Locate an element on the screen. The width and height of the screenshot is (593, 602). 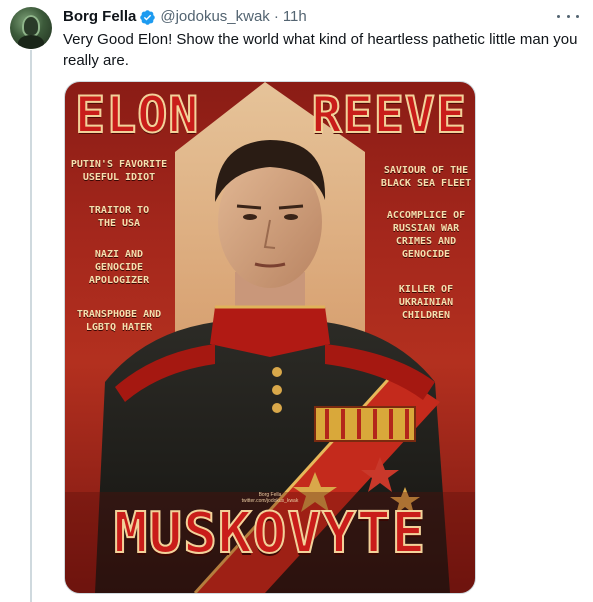
poster-bottom-title: MUSKOVYTE is located at coordinates (270, 534).